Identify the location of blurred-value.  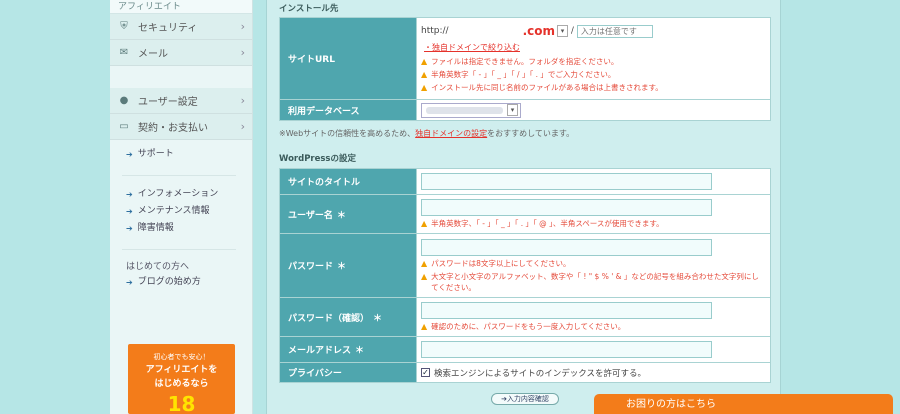
(464, 110).